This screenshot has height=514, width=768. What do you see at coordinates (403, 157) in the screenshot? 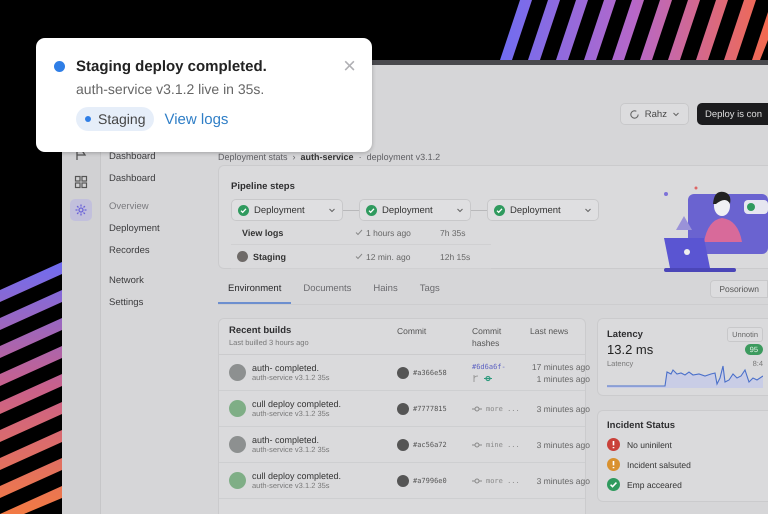
I see `breadcrumb-link: deployment v3.1.2` at bounding box center [403, 157].